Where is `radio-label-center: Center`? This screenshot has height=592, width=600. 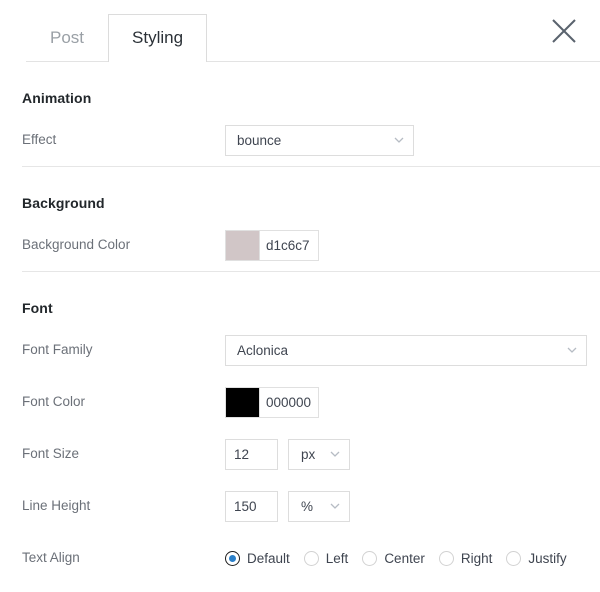
radio-label-center: Center is located at coordinates (404, 558).